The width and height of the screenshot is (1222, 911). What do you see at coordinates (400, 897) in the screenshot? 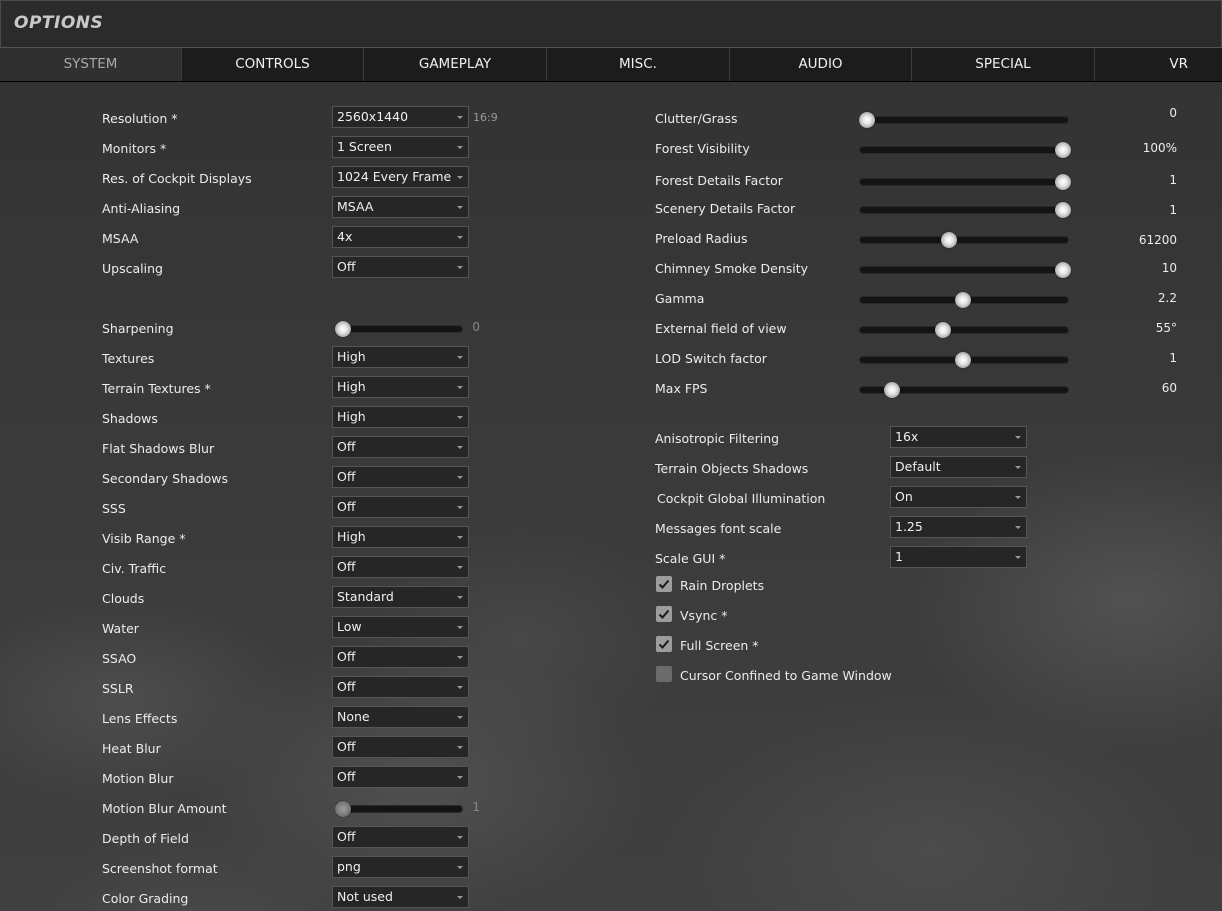
I see `color-grading-dropdown: Not used` at bounding box center [400, 897].